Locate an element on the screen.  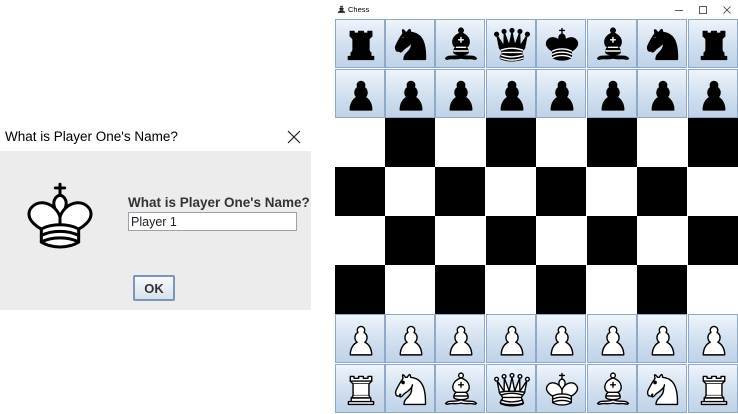
board-square-black-king is located at coordinates (561, 43).